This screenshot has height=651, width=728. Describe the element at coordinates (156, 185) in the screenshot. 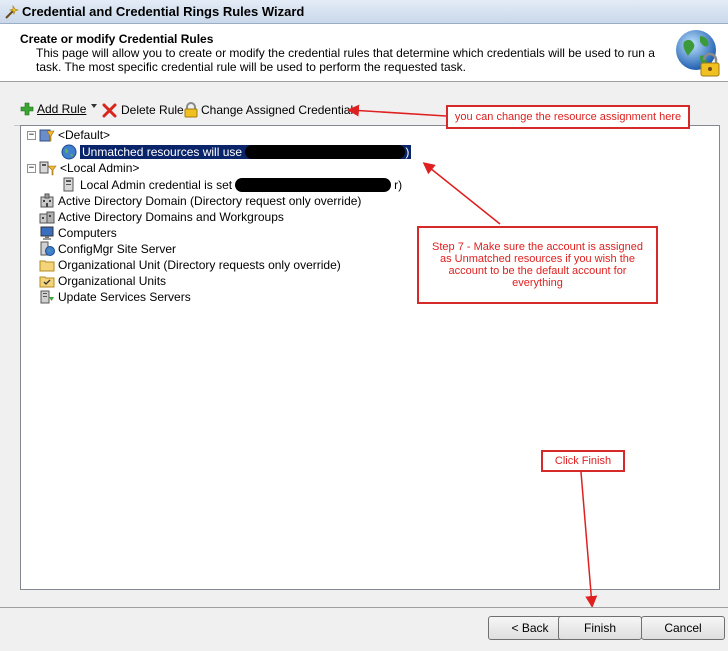

I see `local-admin-credential-label: Local Admin credential is set` at that location.